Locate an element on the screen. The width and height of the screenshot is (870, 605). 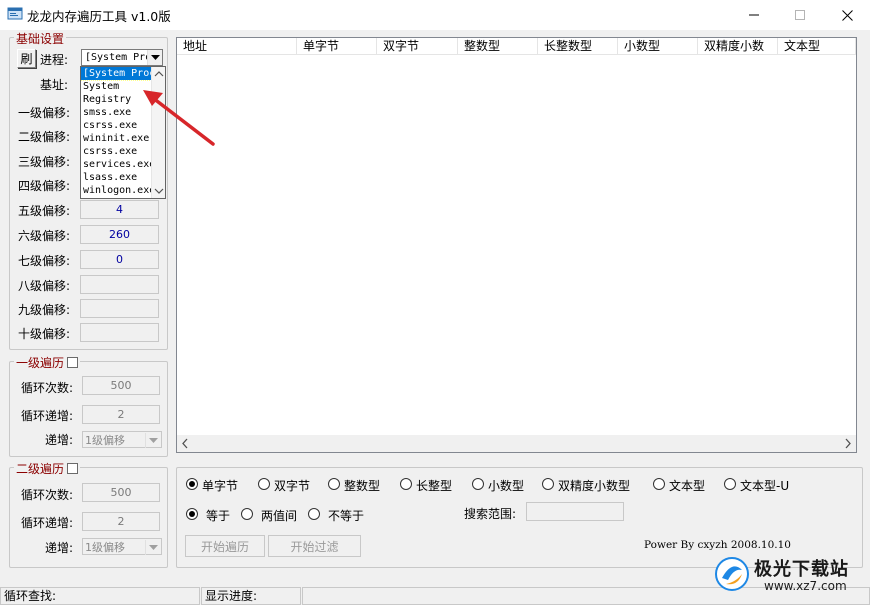
type-radio-label: 双精度小数型 is located at coordinates (594, 485).